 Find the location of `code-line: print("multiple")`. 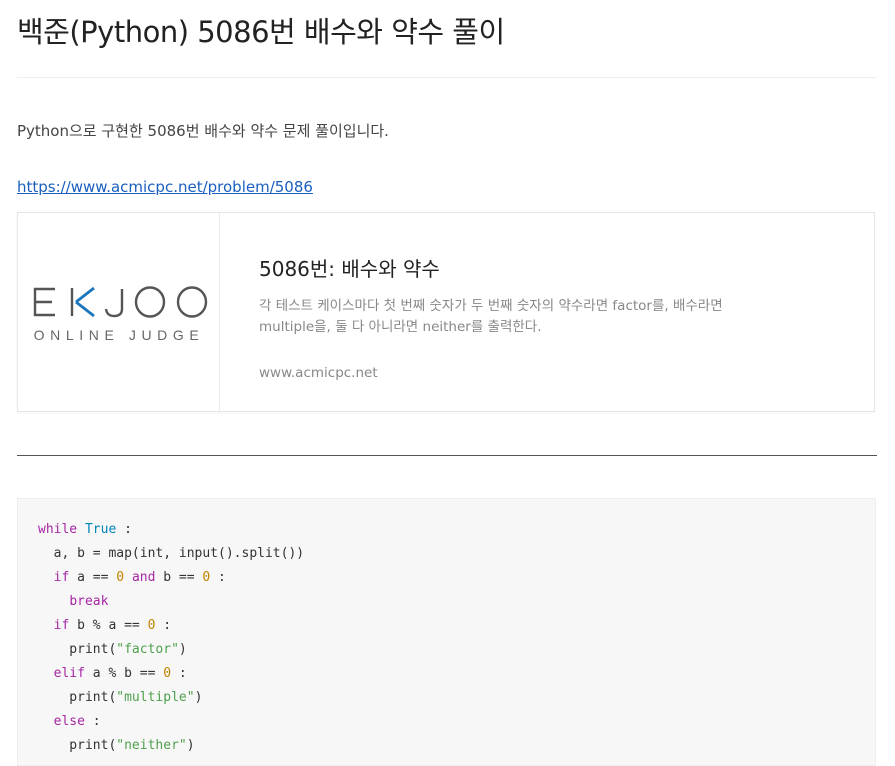

code-line: print("multiple") is located at coordinates (446, 698).